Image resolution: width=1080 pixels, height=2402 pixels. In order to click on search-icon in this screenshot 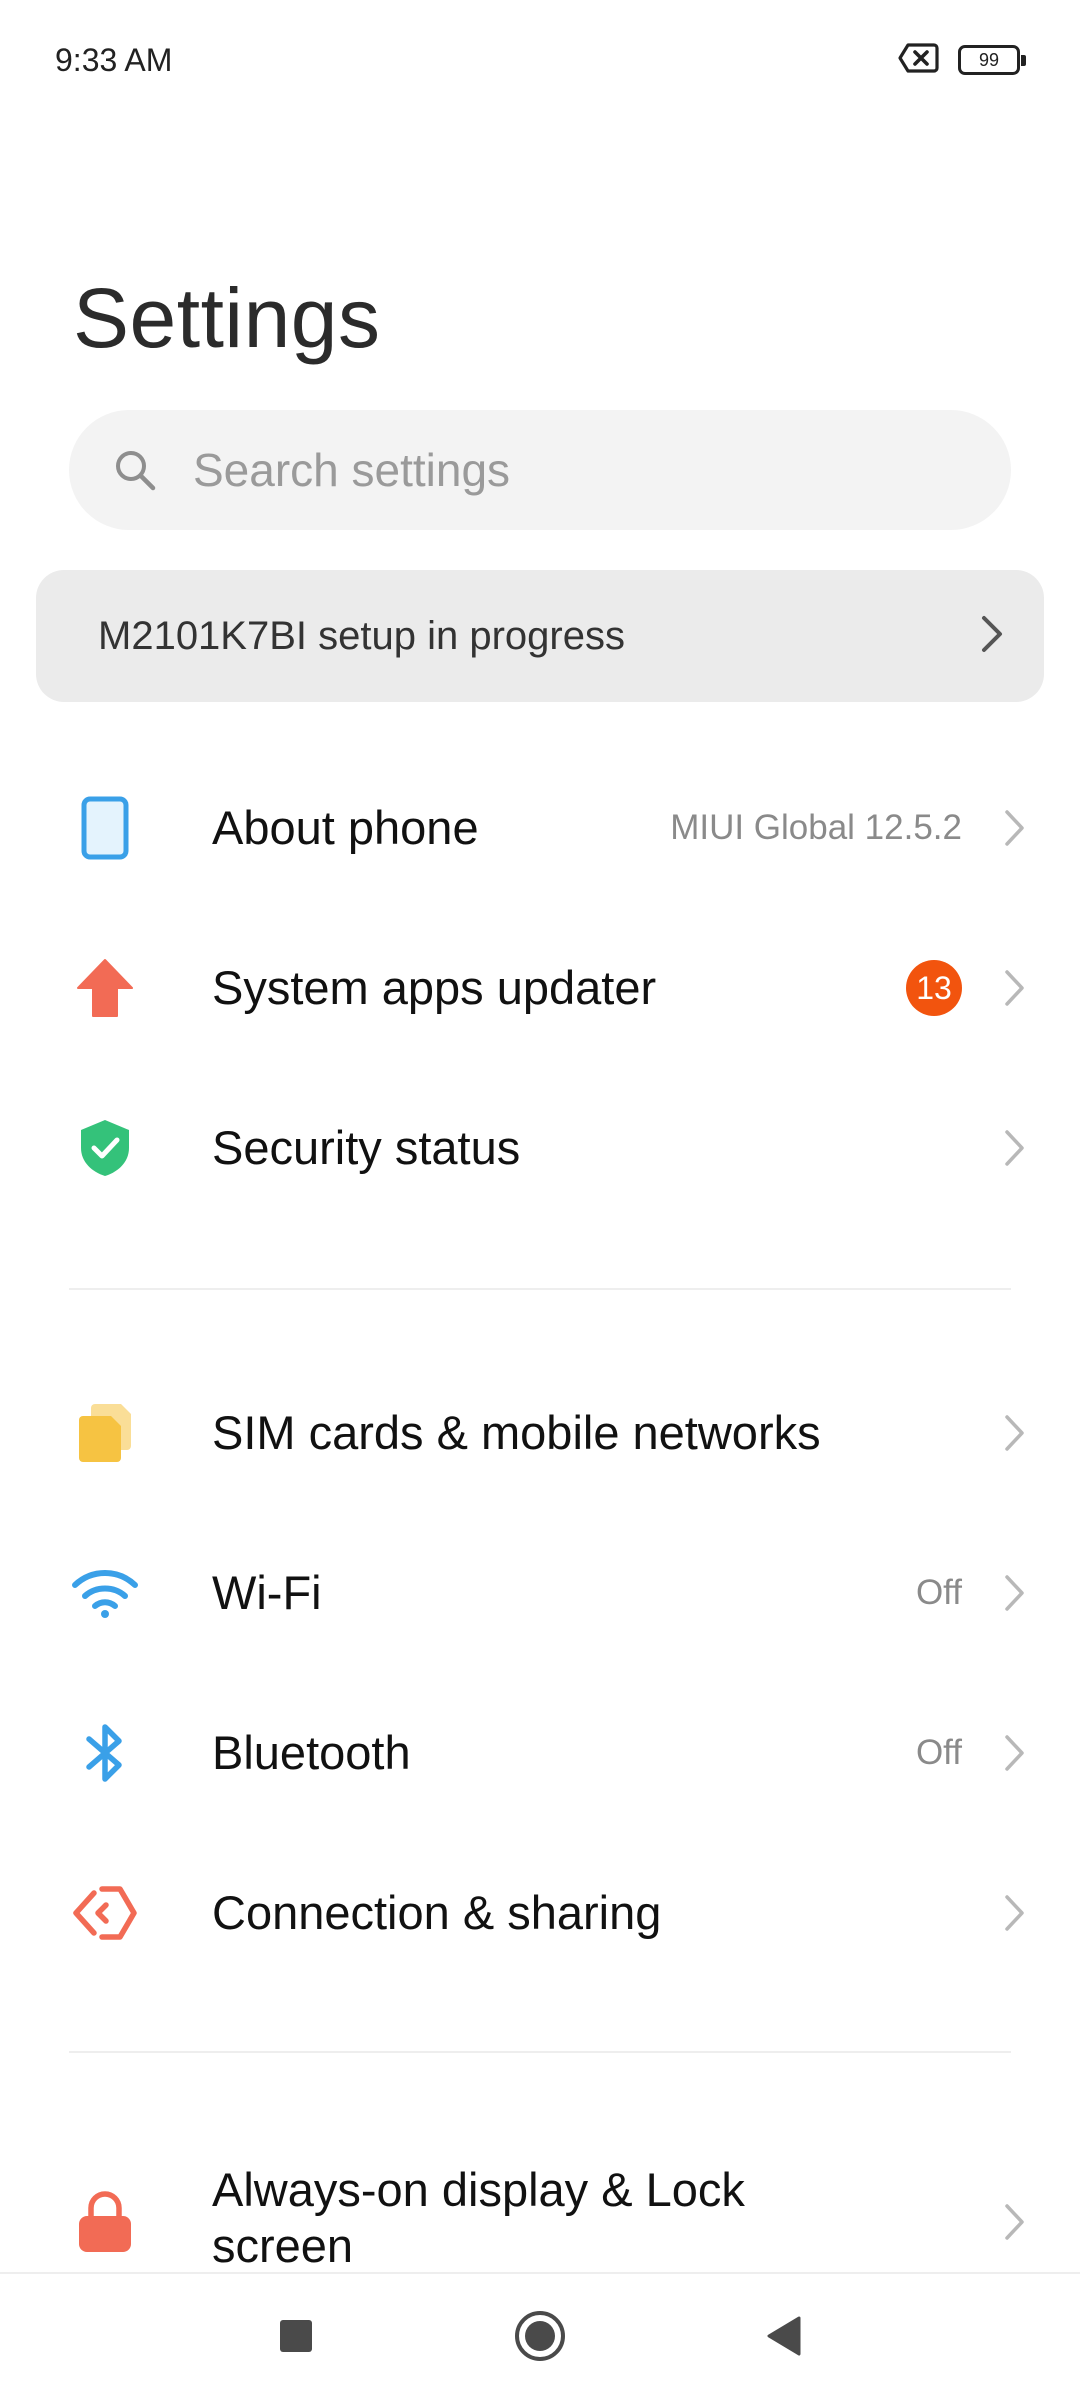, I will do `click(135, 470)`.